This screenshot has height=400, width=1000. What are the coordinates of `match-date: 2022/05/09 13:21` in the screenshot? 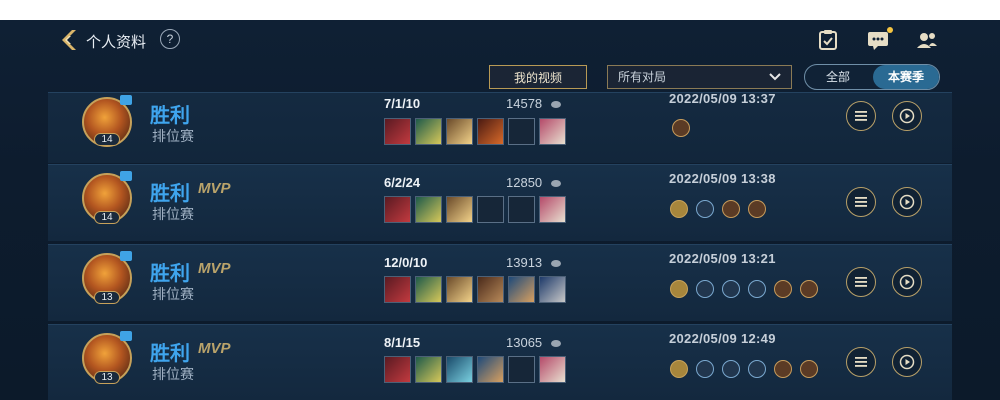 It's located at (722, 258).